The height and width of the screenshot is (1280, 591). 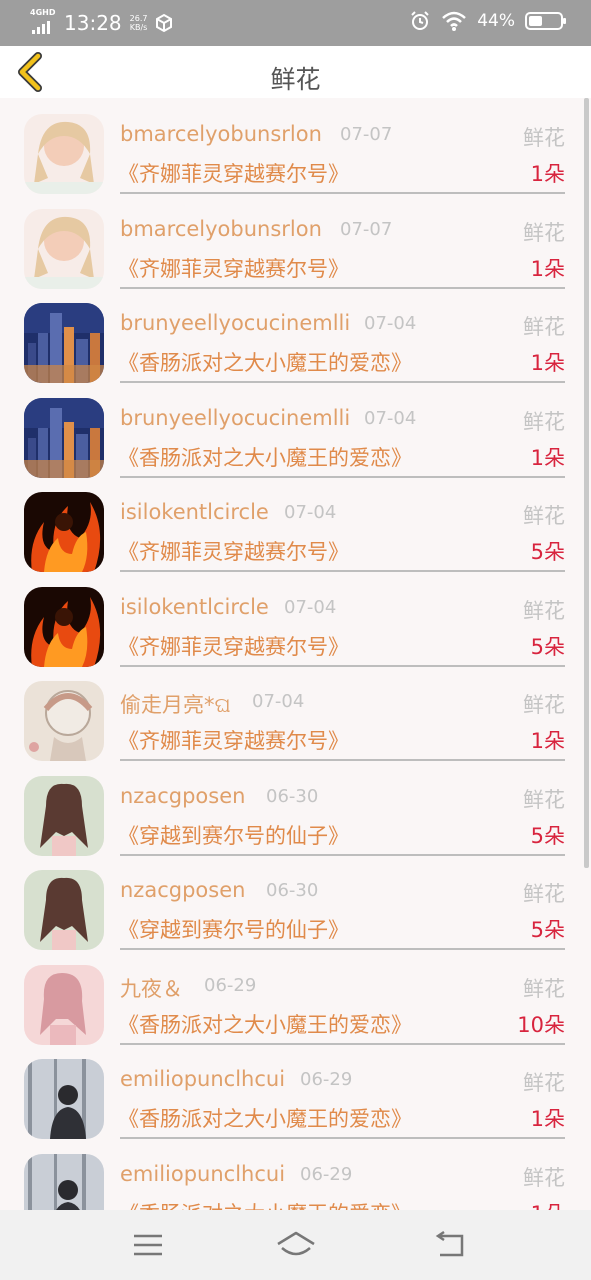 What do you see at coordinates (295, 72) in the screenshot?
I see `title-bar: 鲜花` at bounding box center [295, 72].